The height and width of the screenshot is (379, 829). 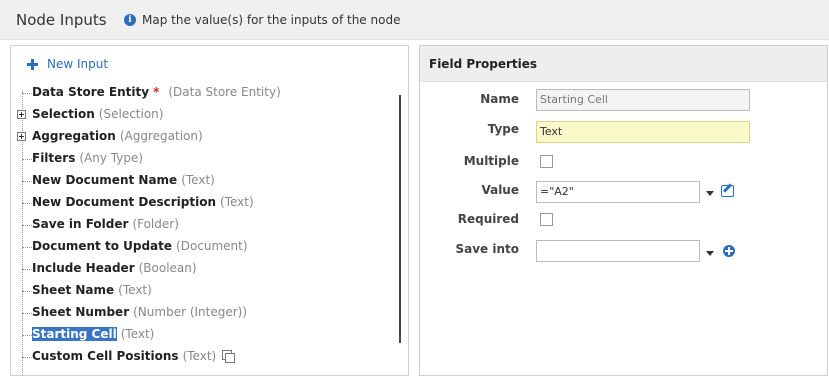 I want to click on name-label: Name, so click(x=499, y=99).